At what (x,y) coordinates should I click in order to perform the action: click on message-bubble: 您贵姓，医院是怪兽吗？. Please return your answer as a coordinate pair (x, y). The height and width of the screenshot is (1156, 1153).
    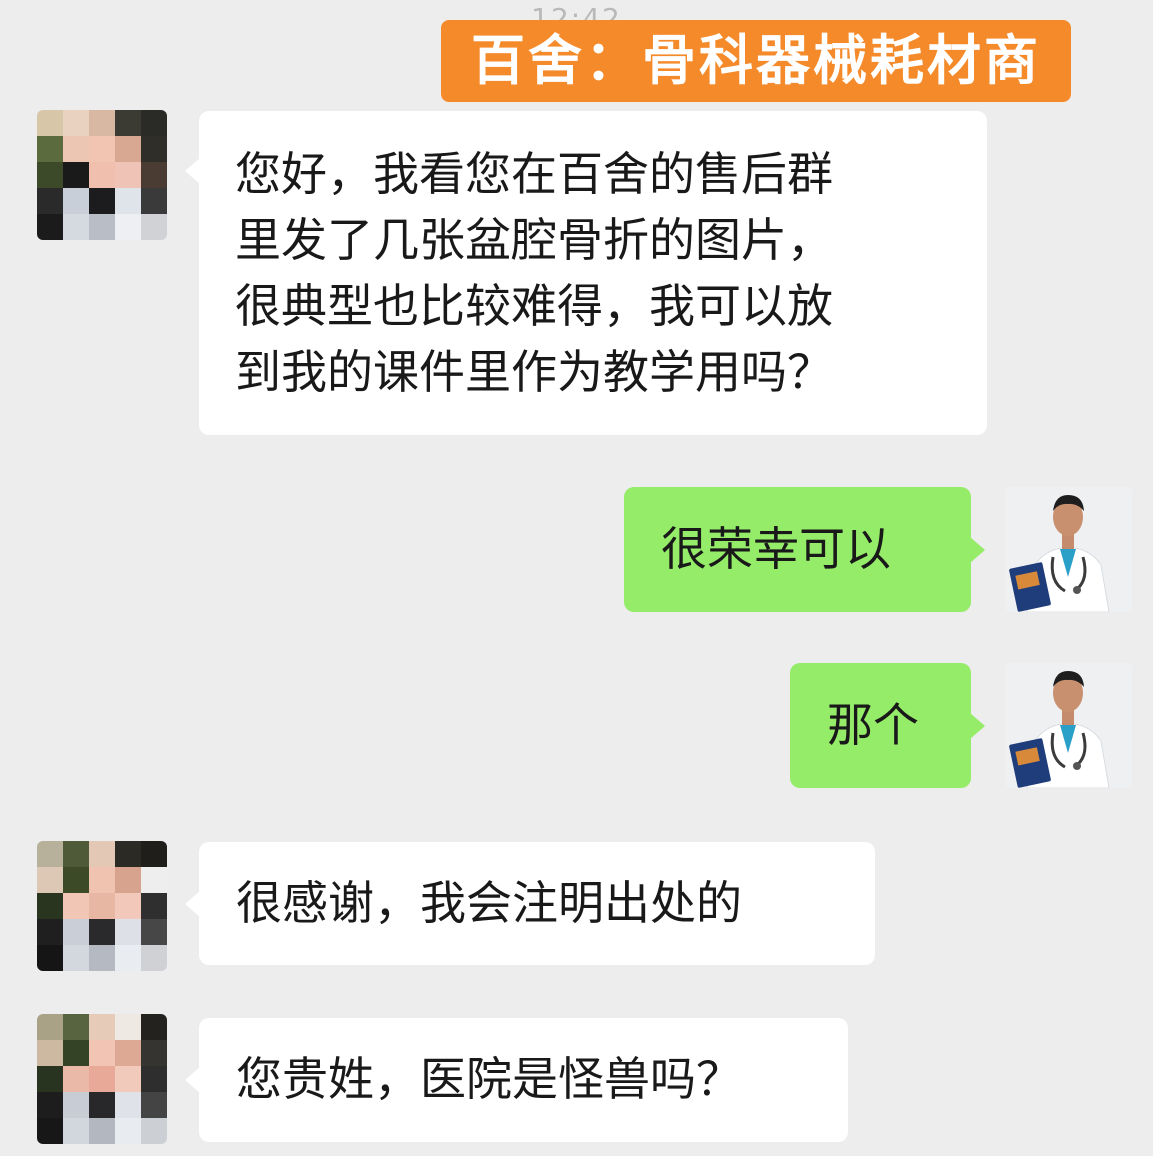
    Looking at the image, I should click on (516, 1080).